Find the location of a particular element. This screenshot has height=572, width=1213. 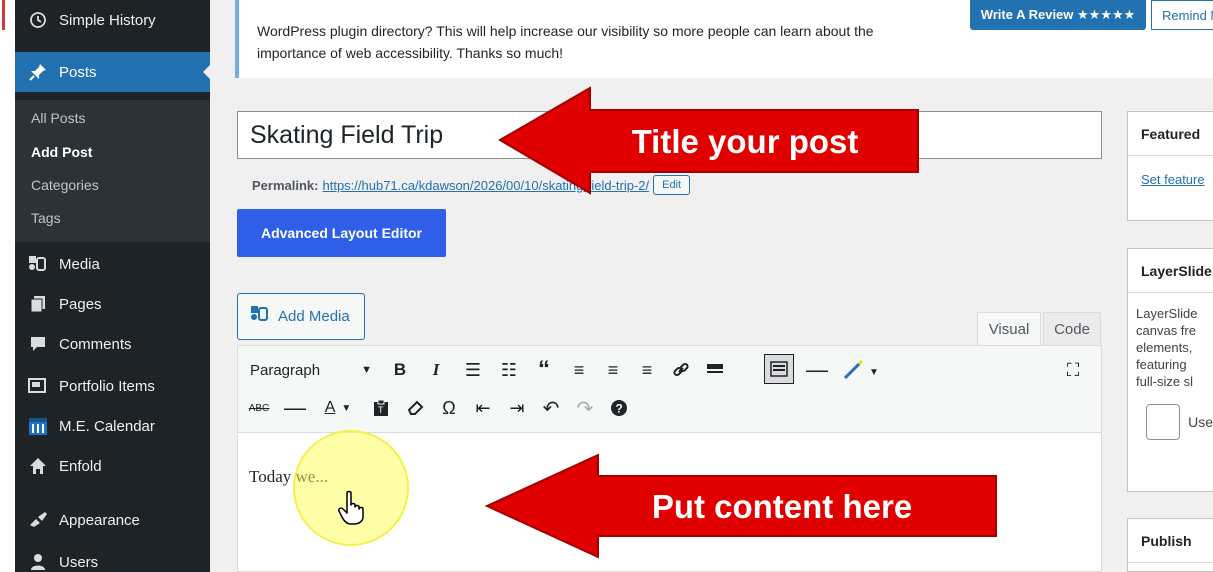

title-arrow-label: Title your post is located at coordinates (745, 141).